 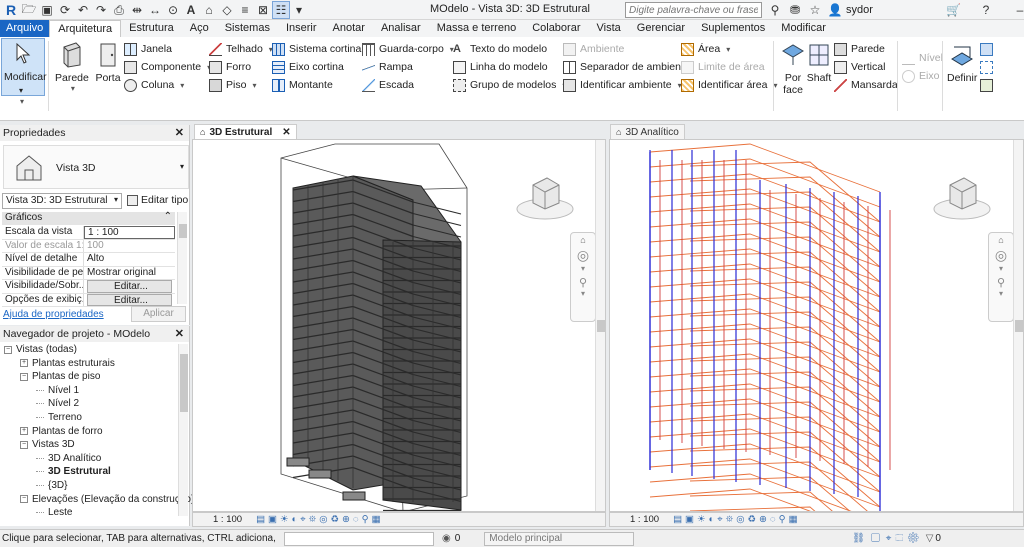 What do you see at coordinates (962, 62) in the screenshot?
I see `set-workplane-button: Definir` at bounding box center [962, 62].